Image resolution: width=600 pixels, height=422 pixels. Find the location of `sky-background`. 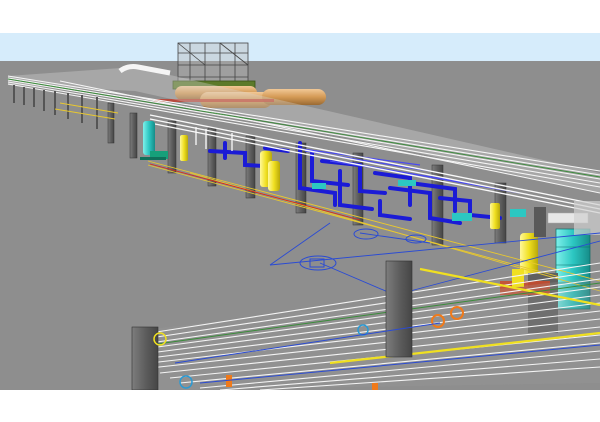

sky-background is located at coordinates (300, 48).